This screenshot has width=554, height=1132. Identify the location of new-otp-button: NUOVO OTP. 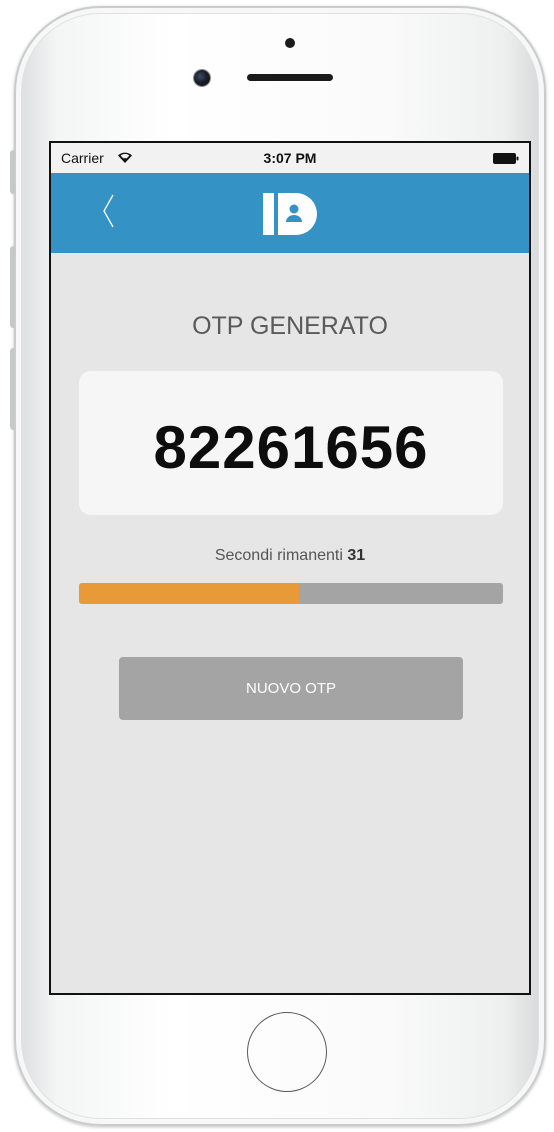
(291, 688).